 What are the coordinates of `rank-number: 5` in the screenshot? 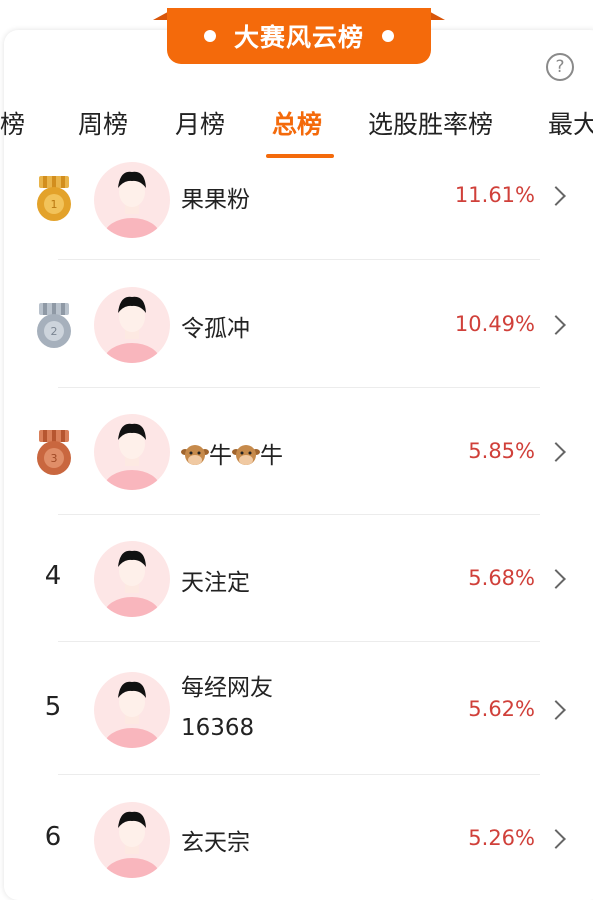 It's located at (53, 707).